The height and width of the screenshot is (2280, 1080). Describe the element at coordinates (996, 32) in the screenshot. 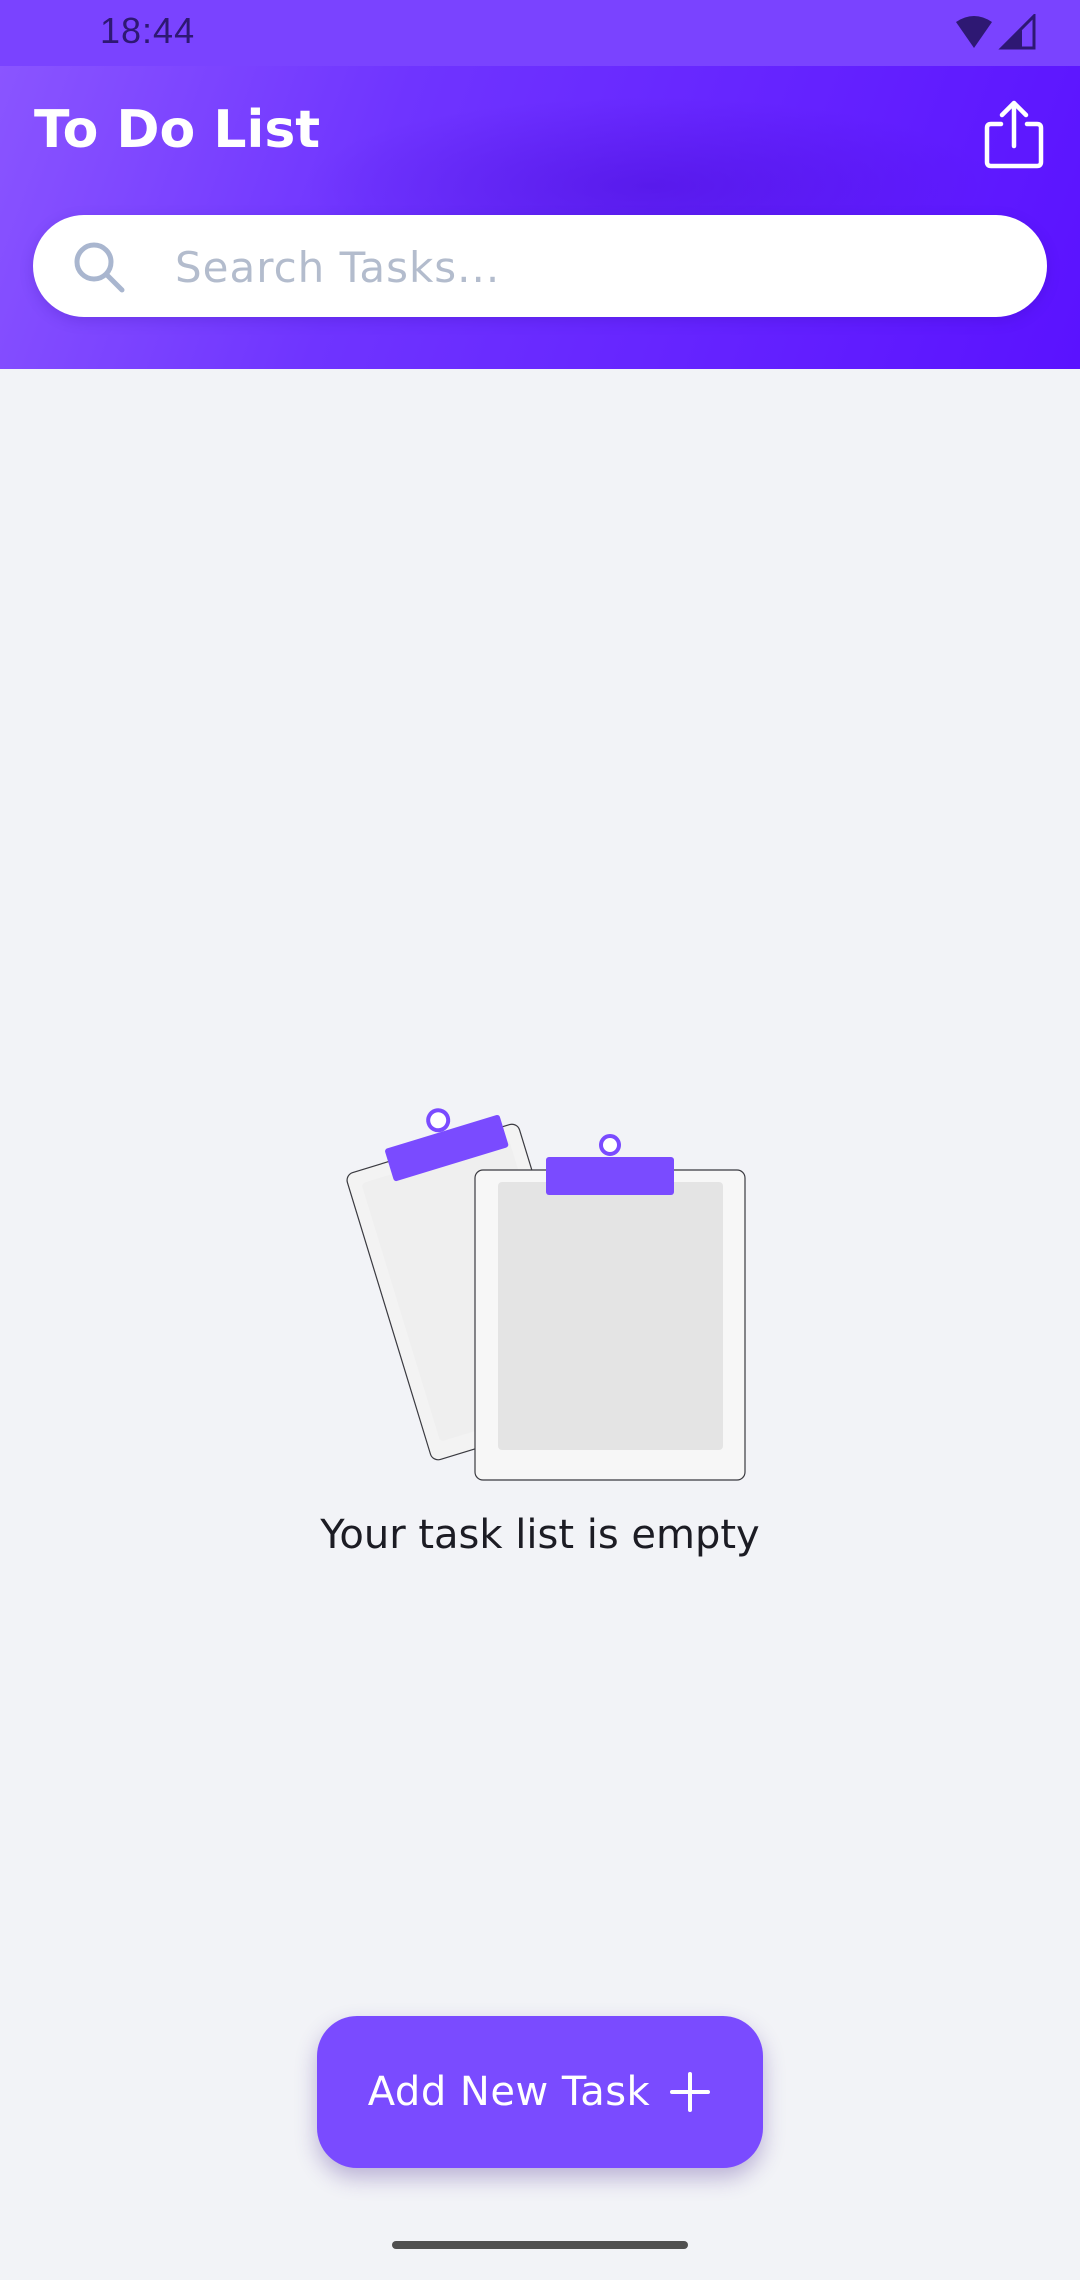

I see `status-icons` at that location.